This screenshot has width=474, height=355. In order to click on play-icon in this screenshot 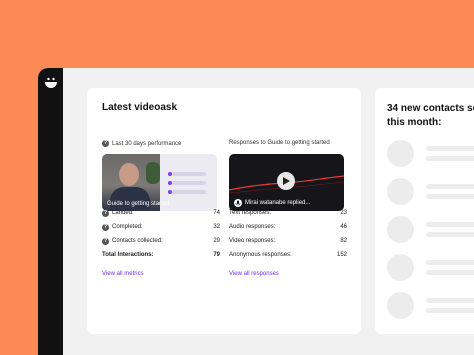, I will do `click(286, 181)`.